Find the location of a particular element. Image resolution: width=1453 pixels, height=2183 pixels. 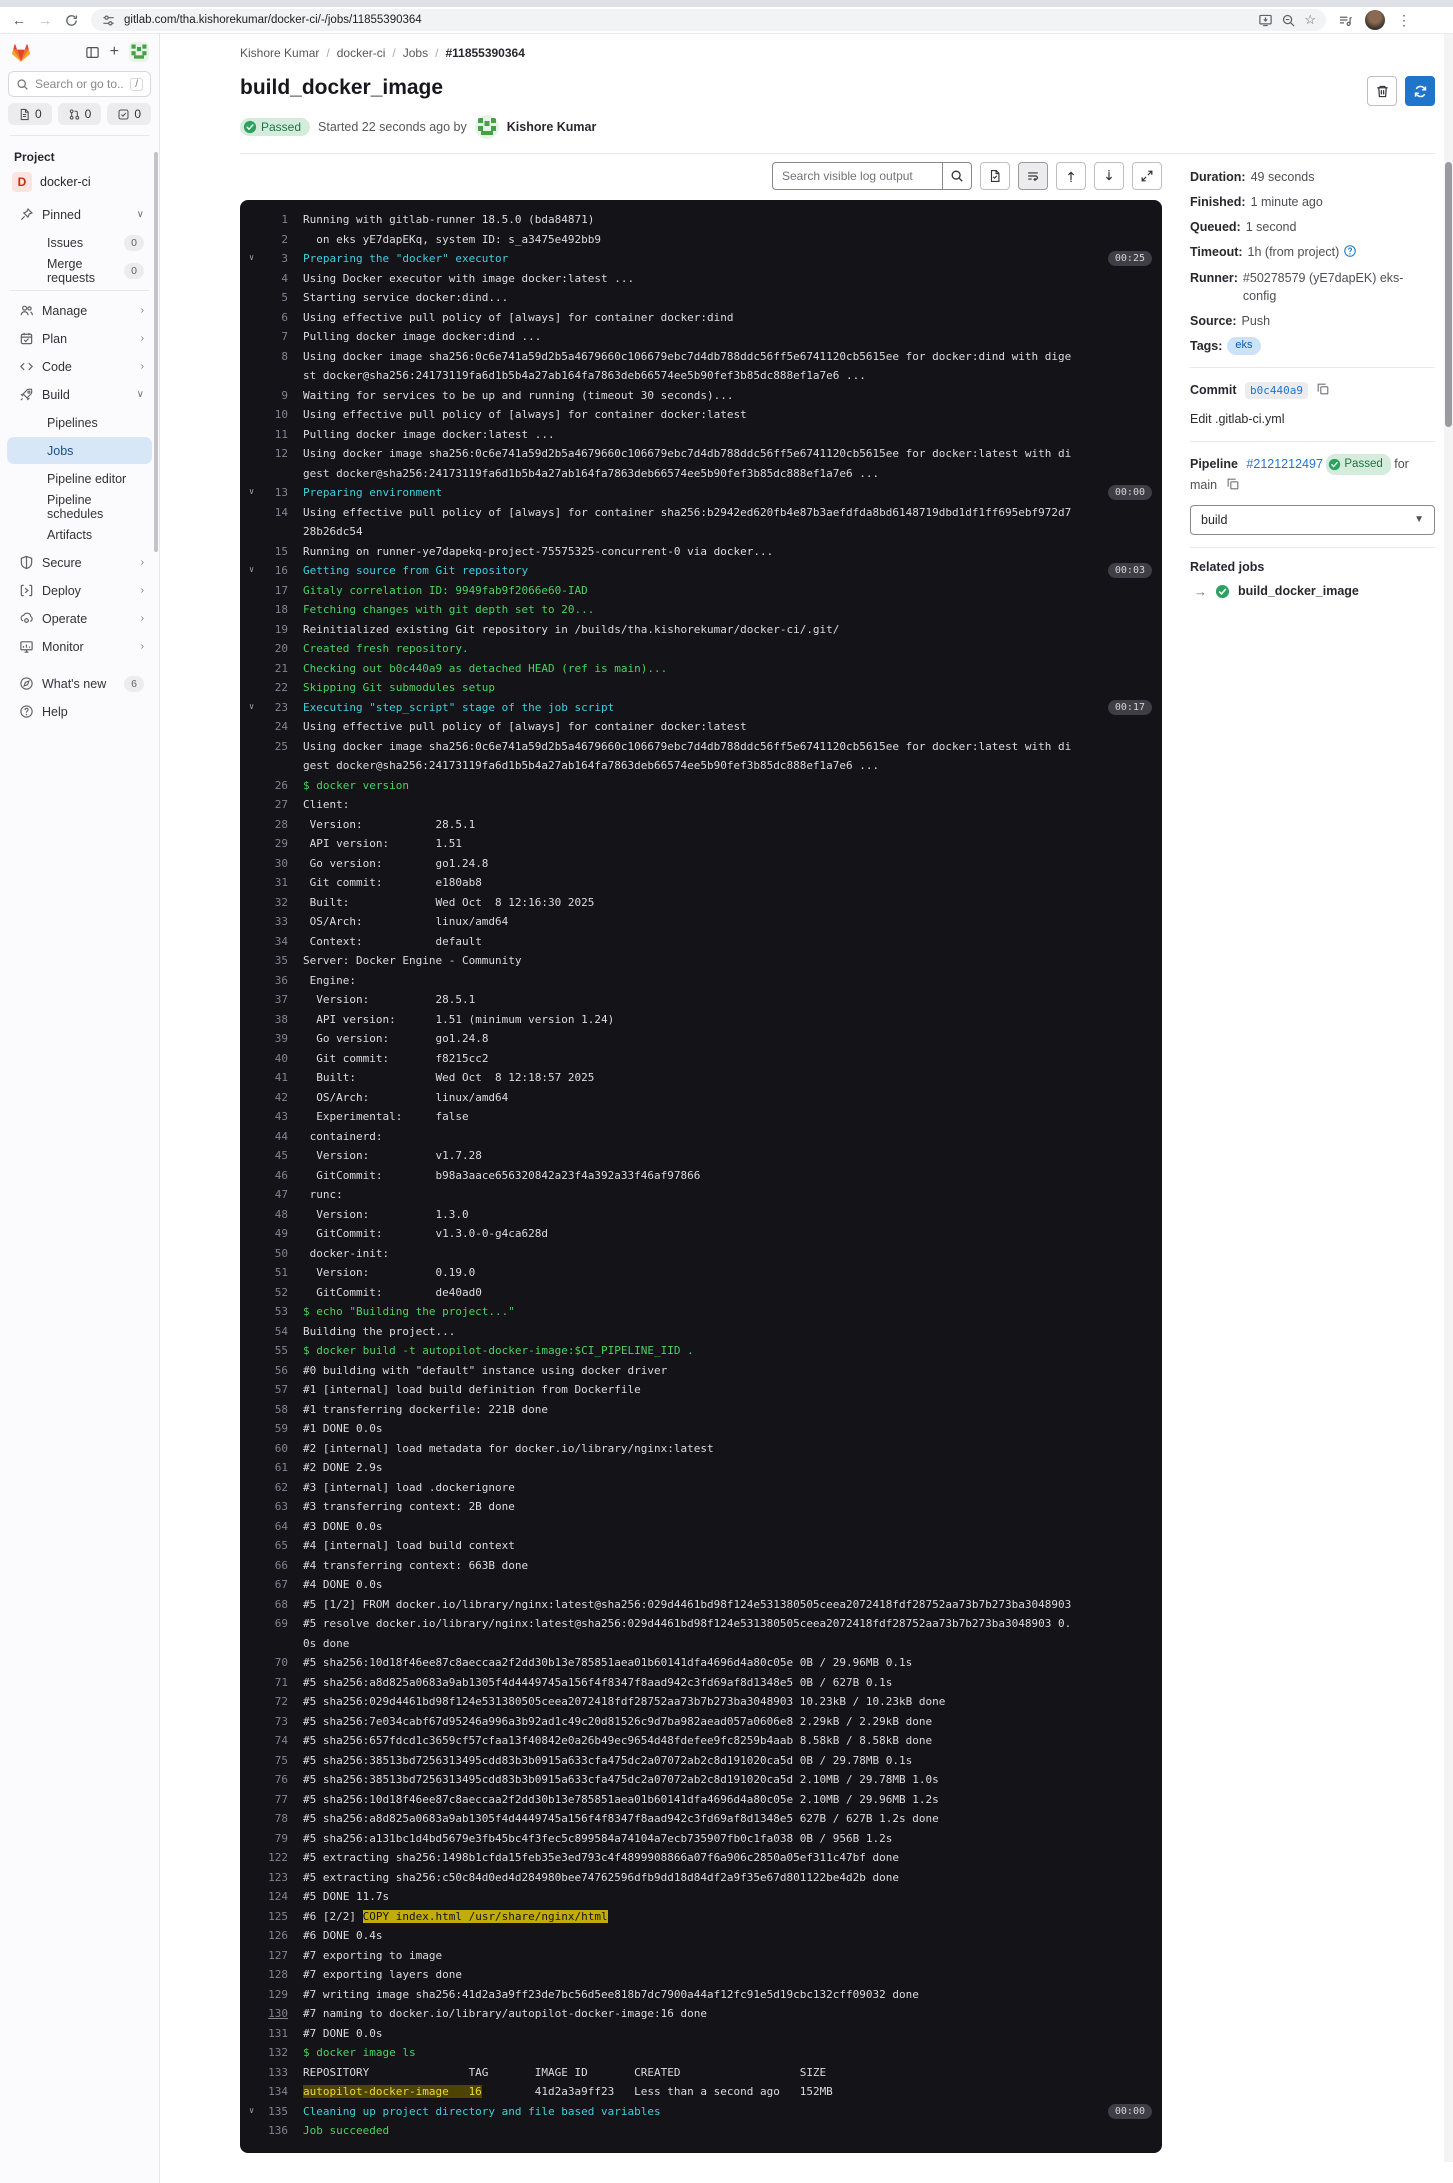

log-line-number: 77 is located at coordinates (264, 1800).